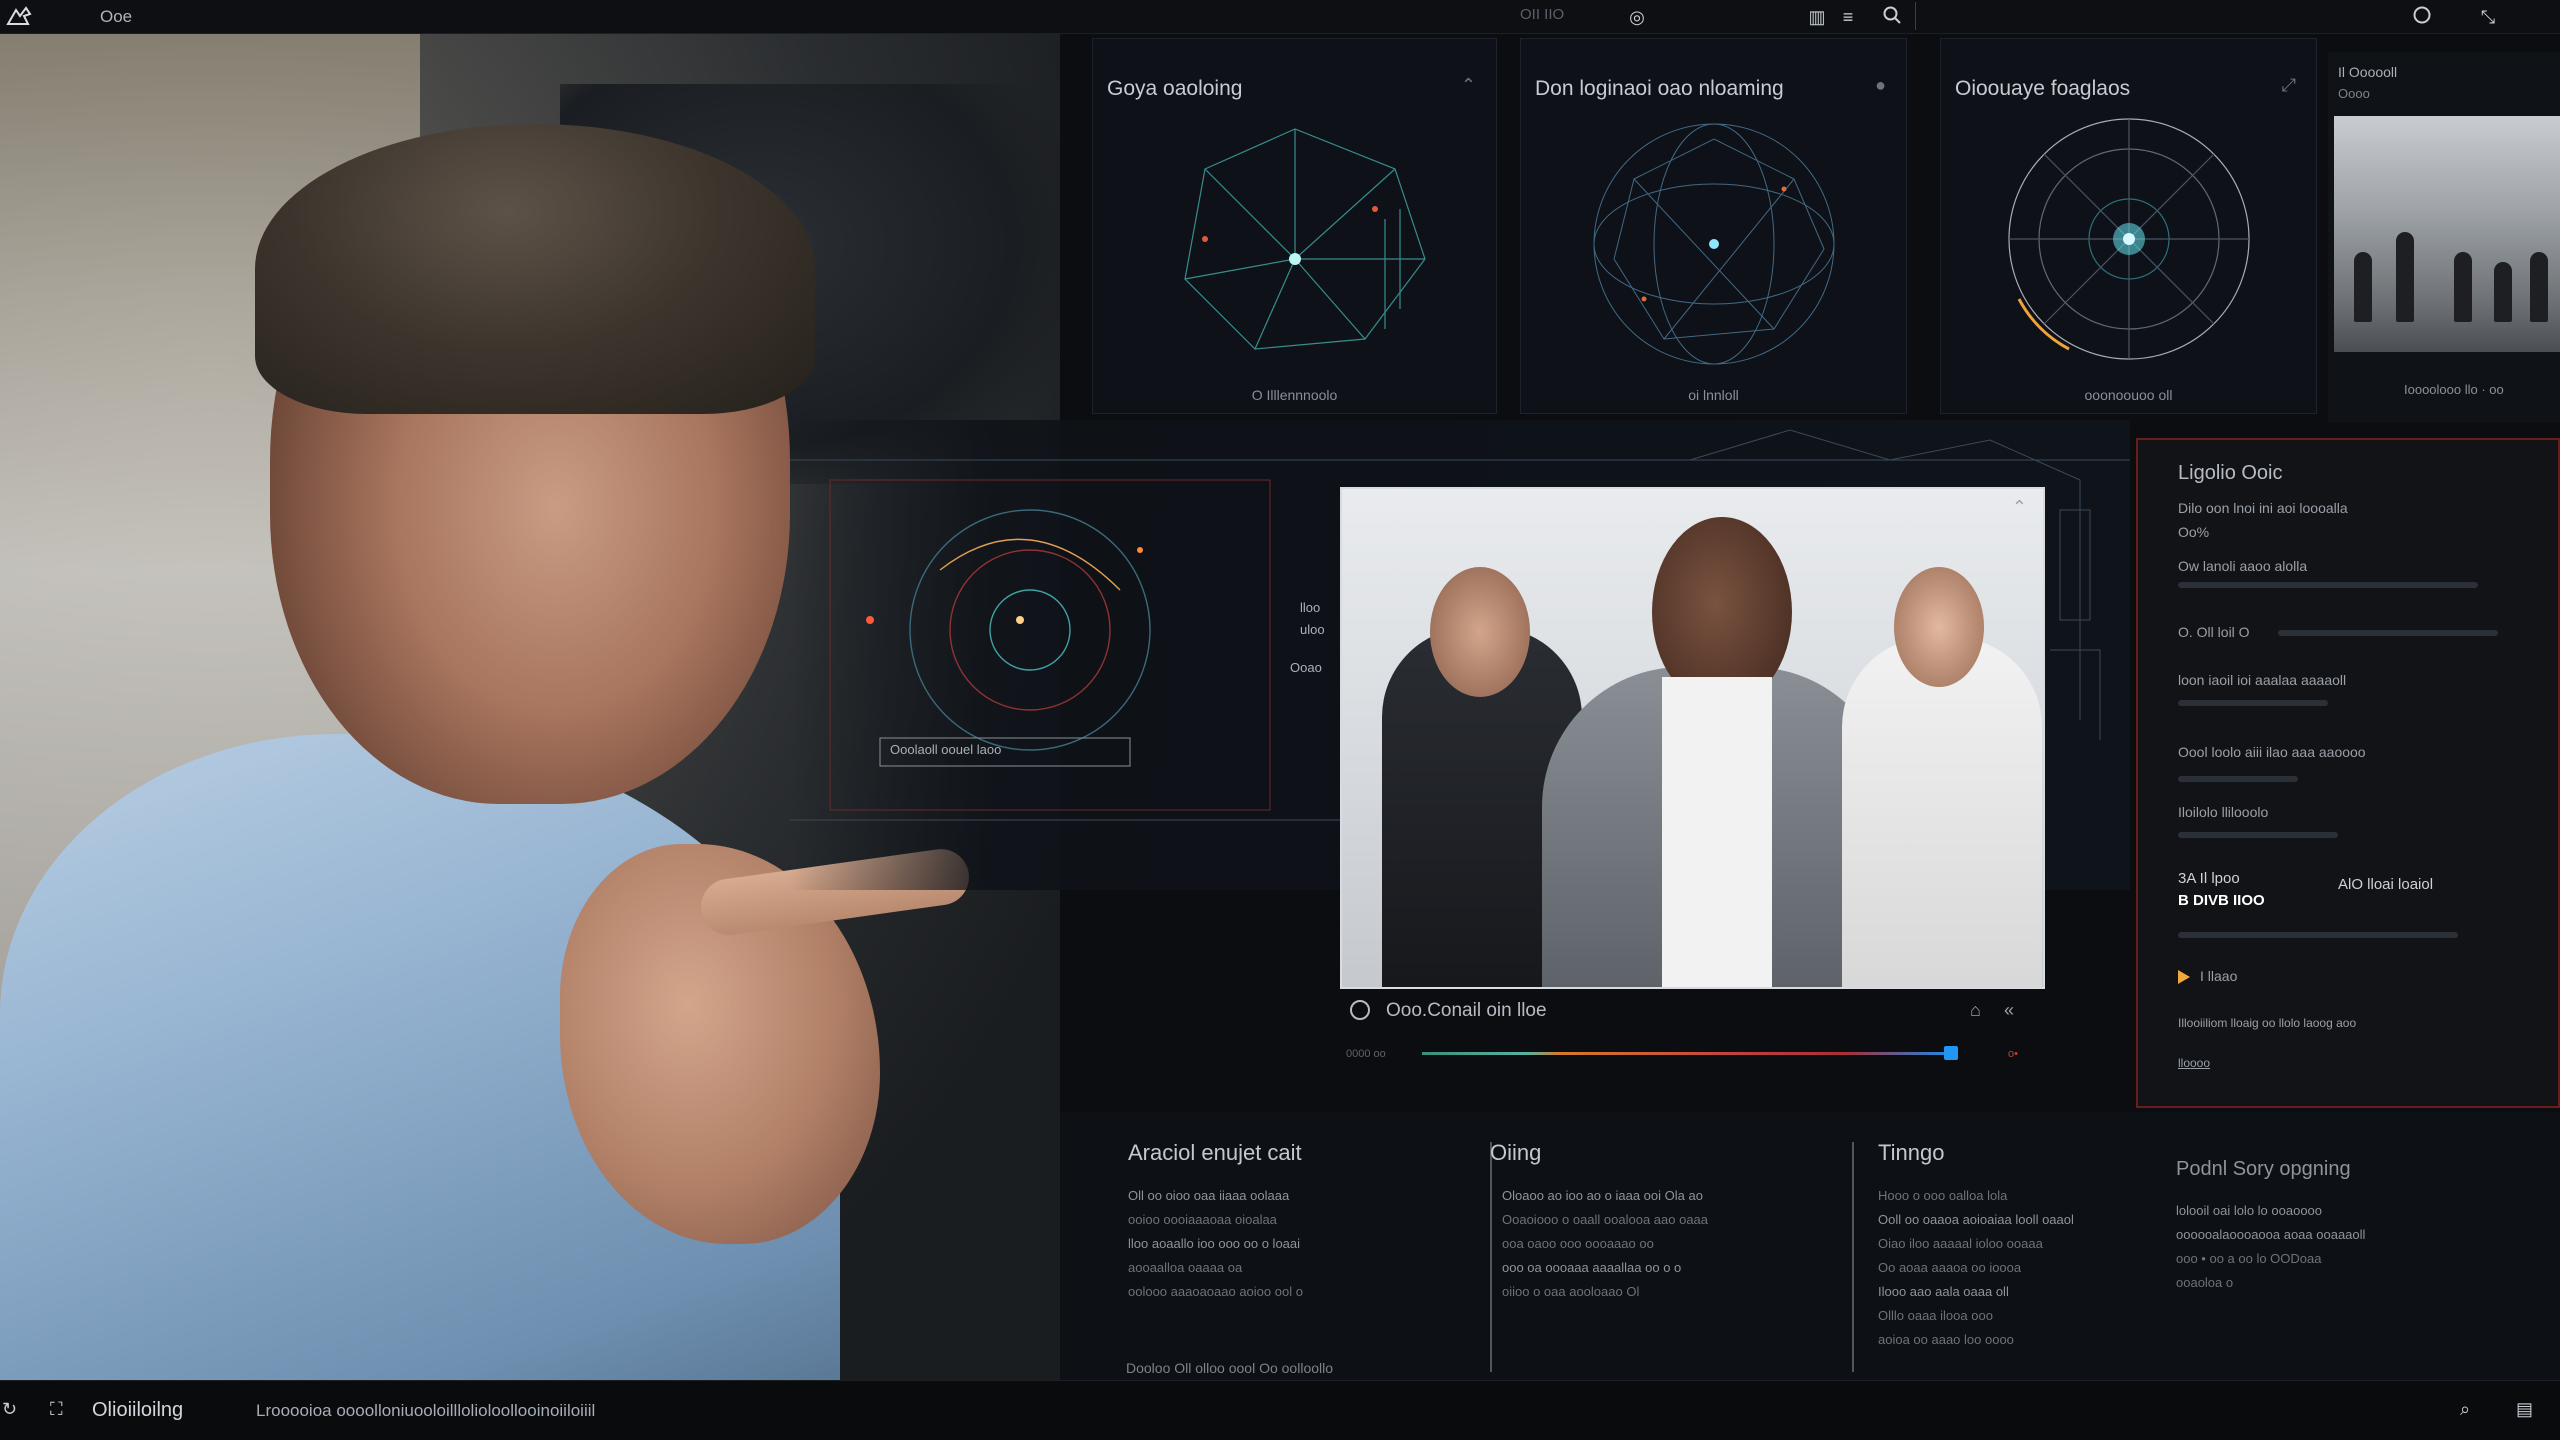  Describe the element at coordinates (1848, 17) in the screenshot. I see `menu-icon: ≡` at that location.